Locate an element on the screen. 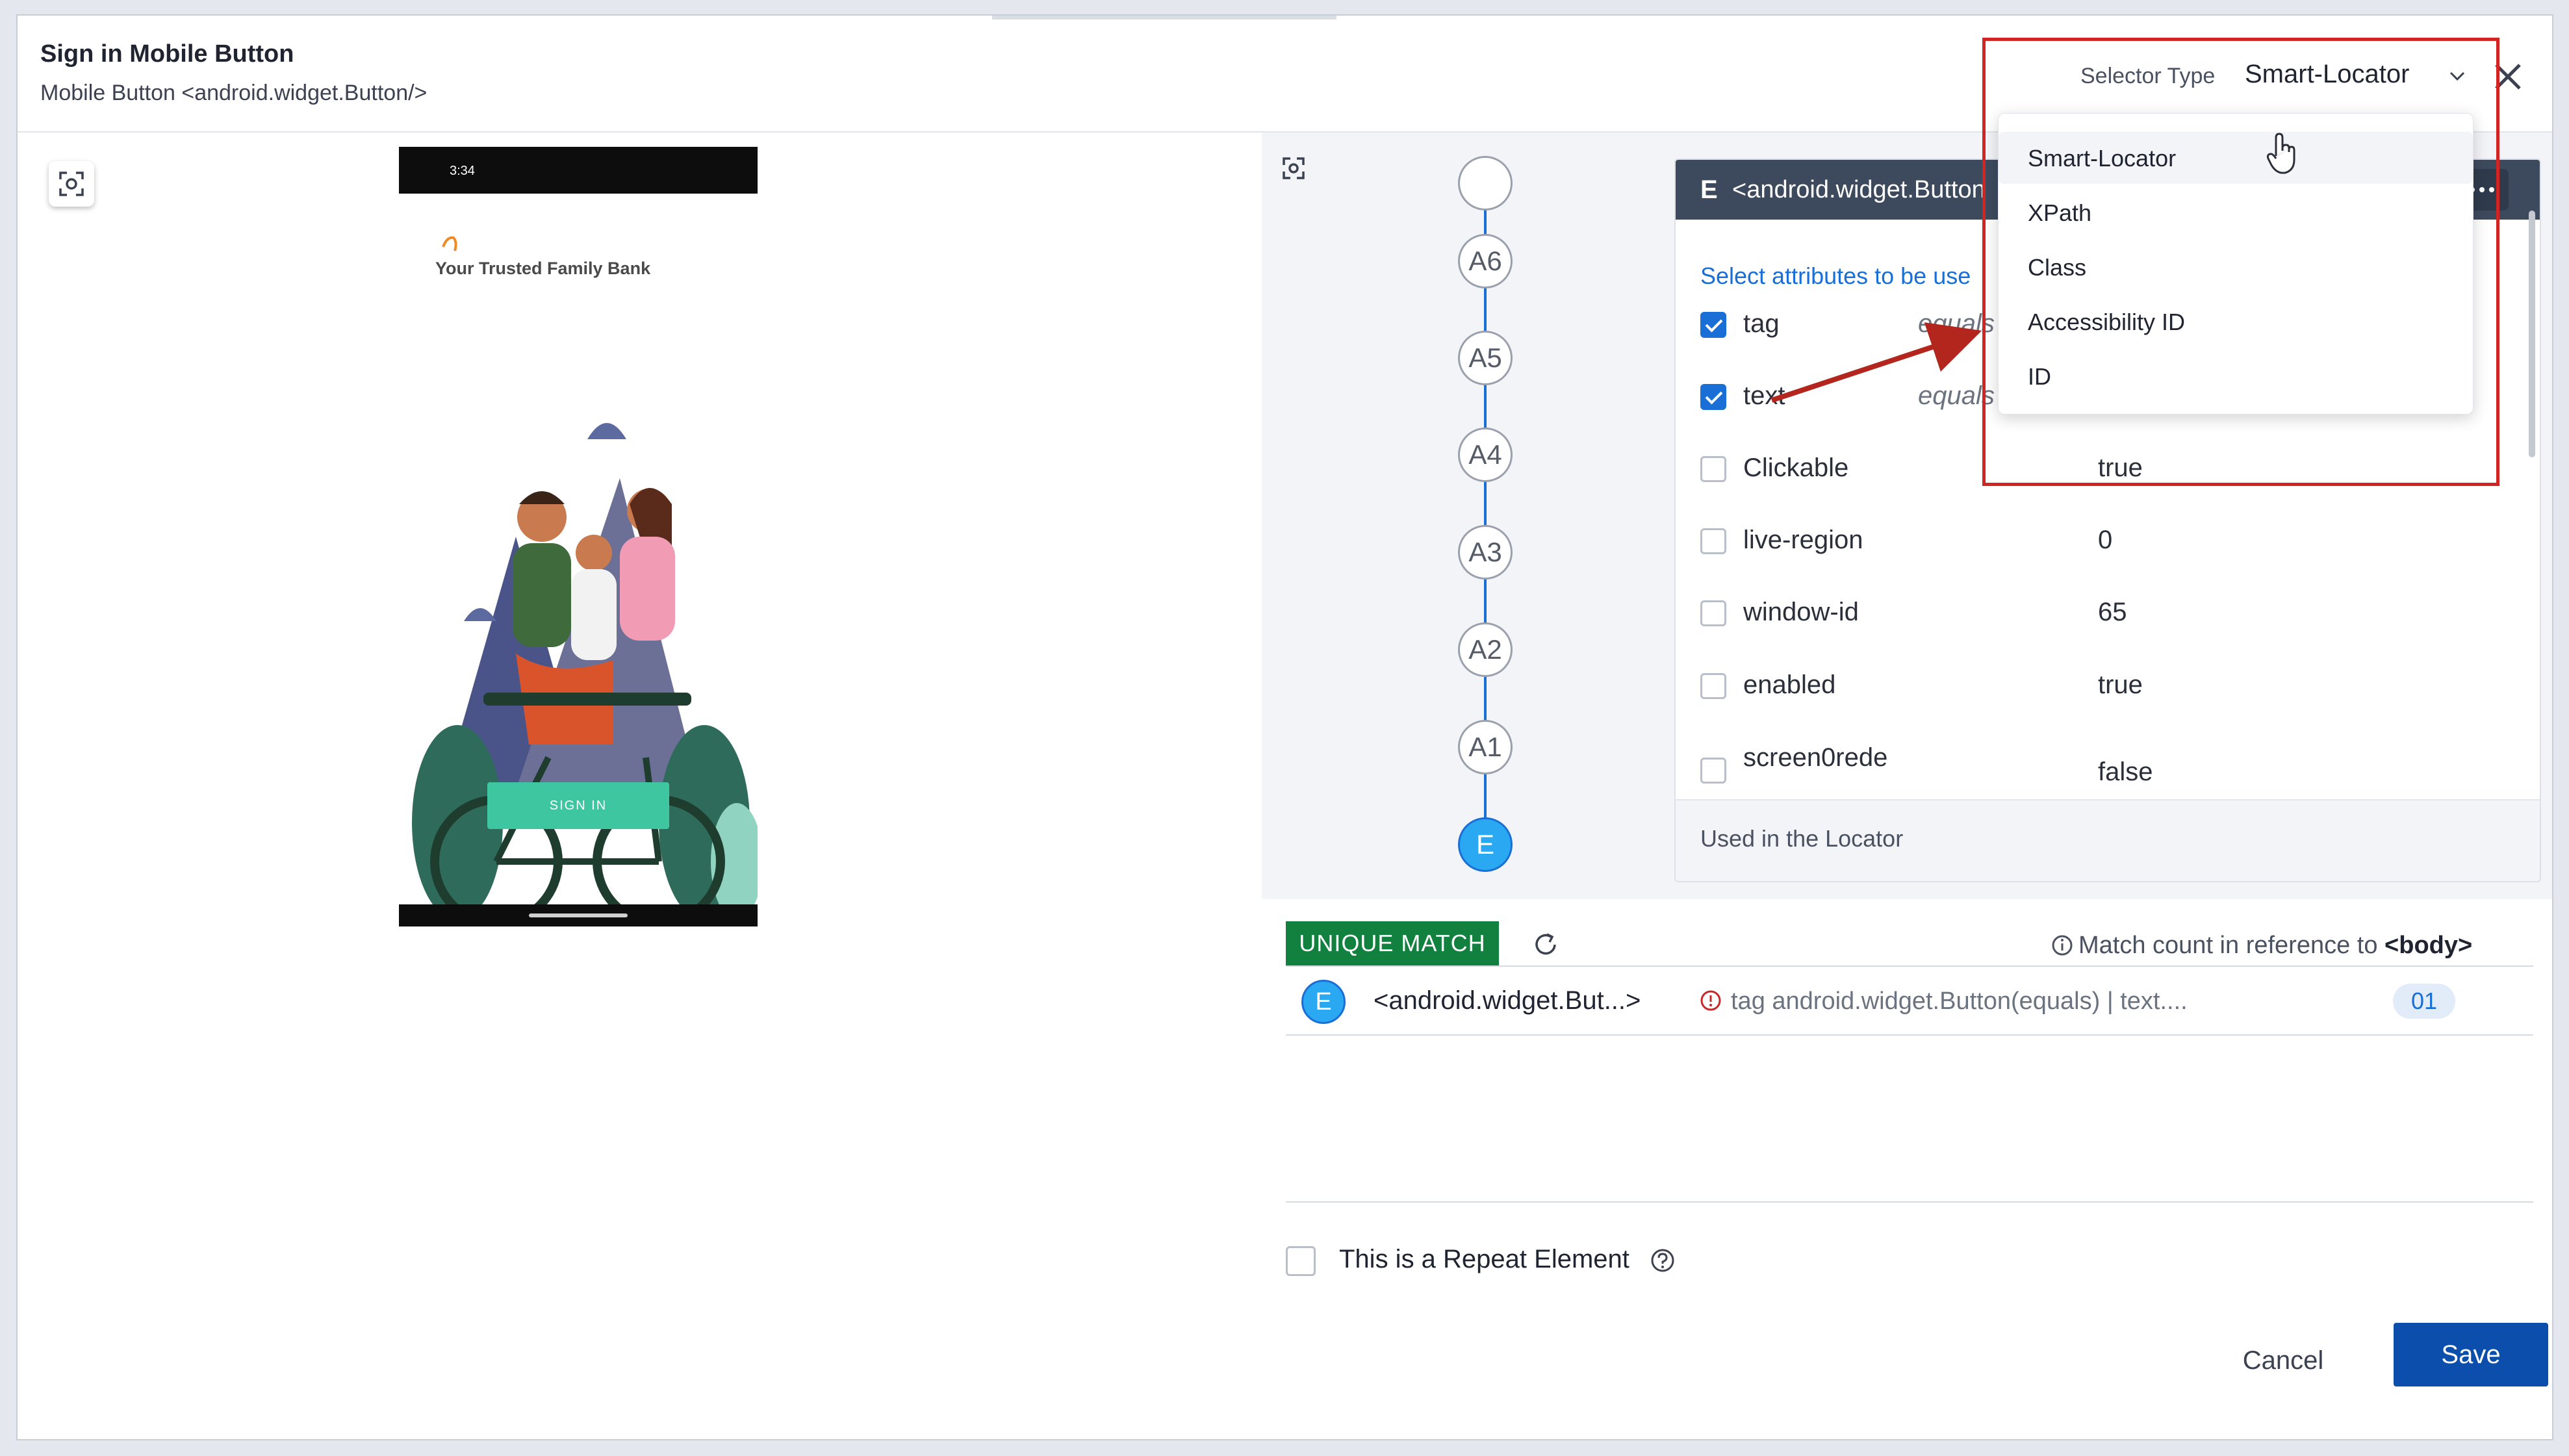  phone-status-bar: 3:34 is located at coordinates (578, 171).